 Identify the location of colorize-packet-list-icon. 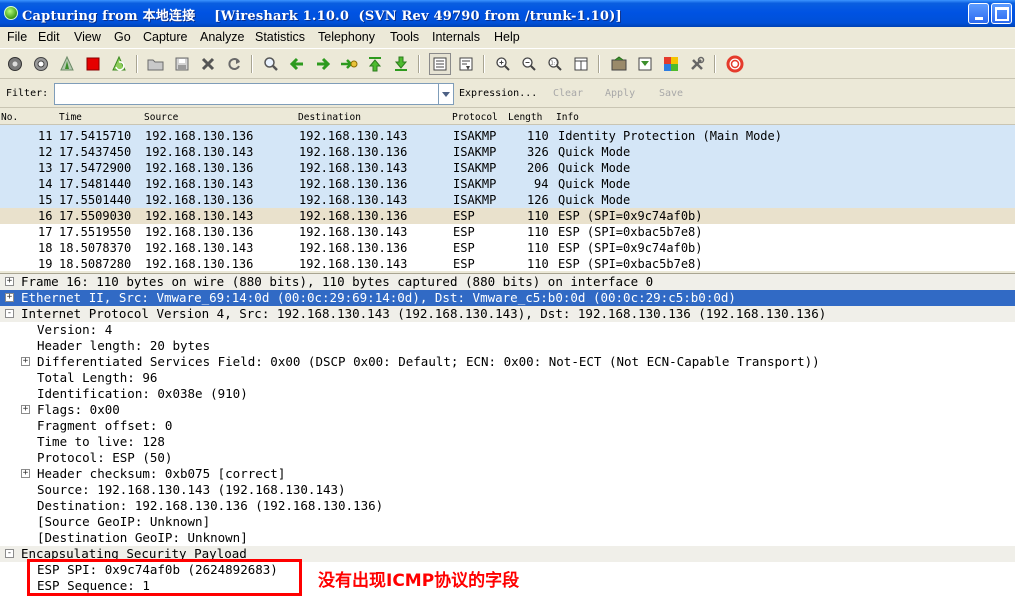
(440, 64).